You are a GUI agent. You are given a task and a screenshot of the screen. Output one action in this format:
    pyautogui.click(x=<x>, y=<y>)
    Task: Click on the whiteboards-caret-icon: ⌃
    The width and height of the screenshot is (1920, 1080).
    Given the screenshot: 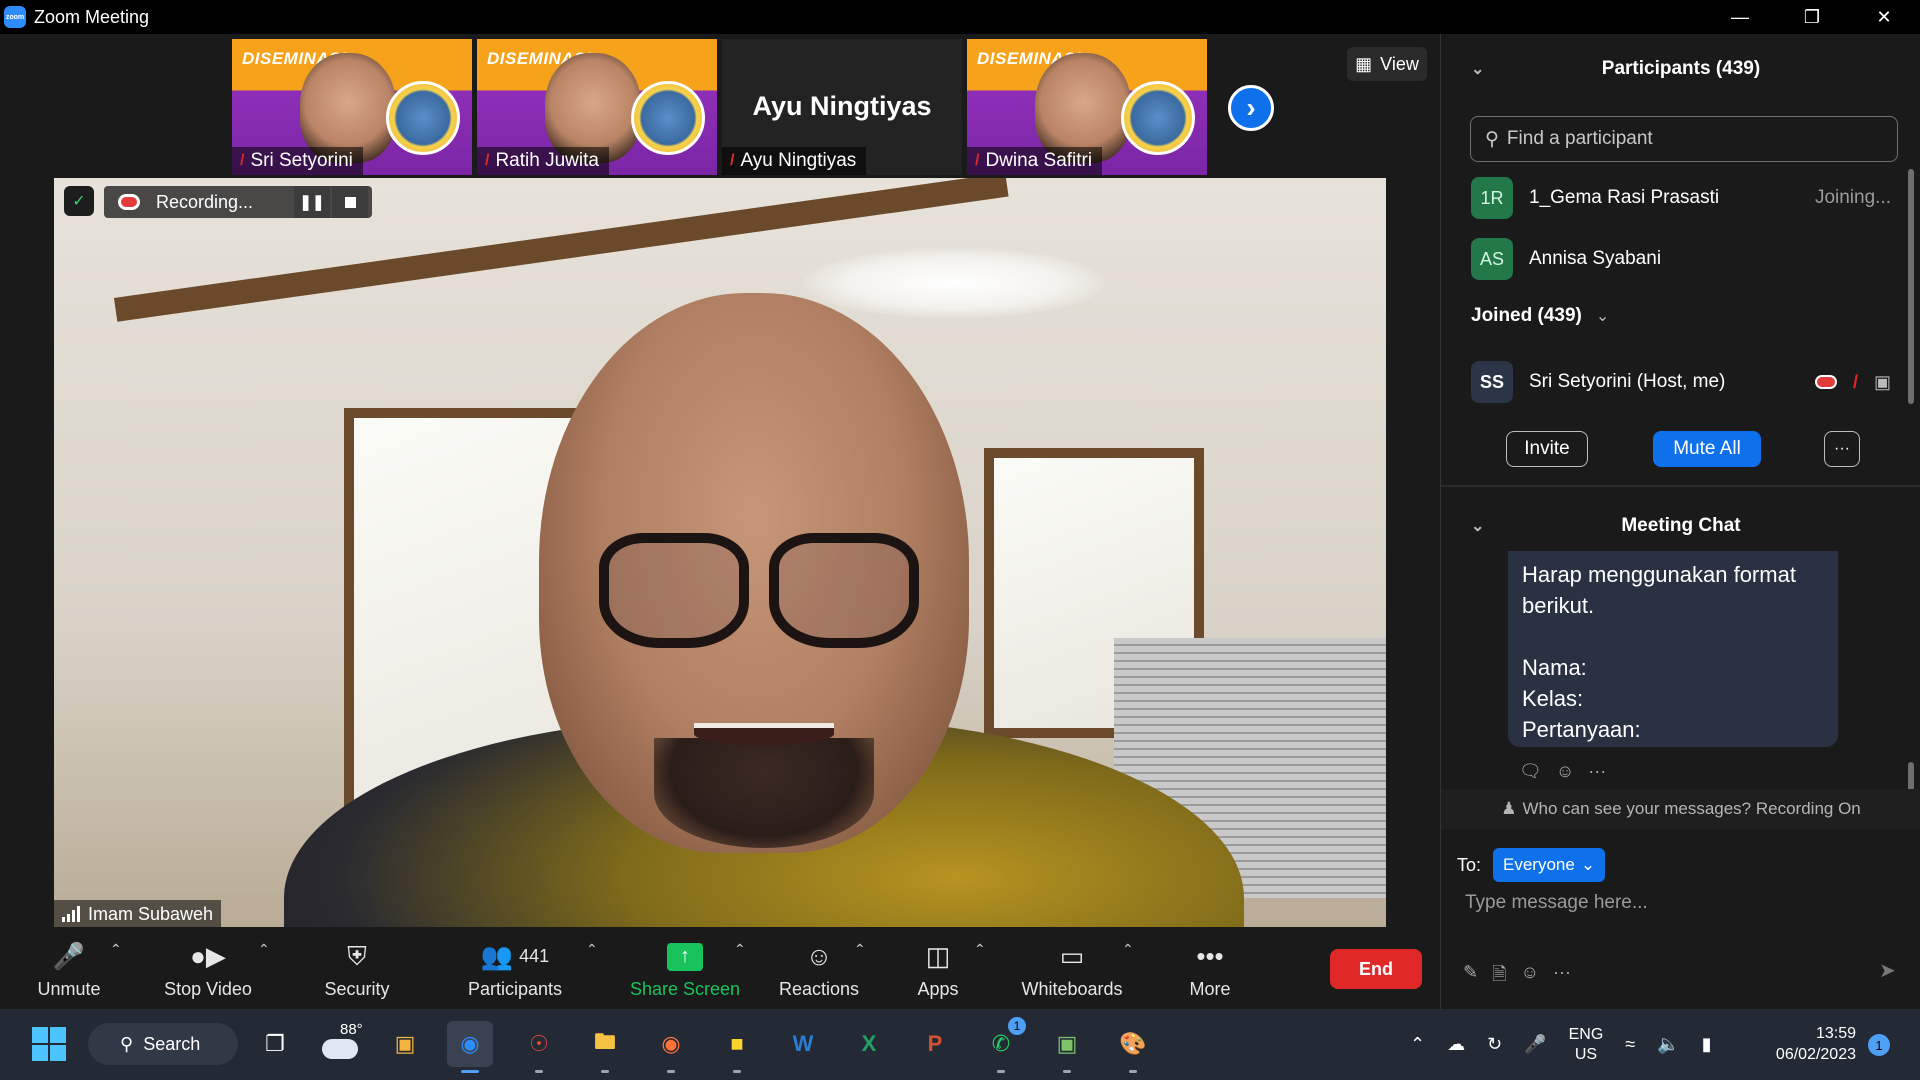 What is the action you would take?
    pyautogui.click(x=1128, y=949)
    